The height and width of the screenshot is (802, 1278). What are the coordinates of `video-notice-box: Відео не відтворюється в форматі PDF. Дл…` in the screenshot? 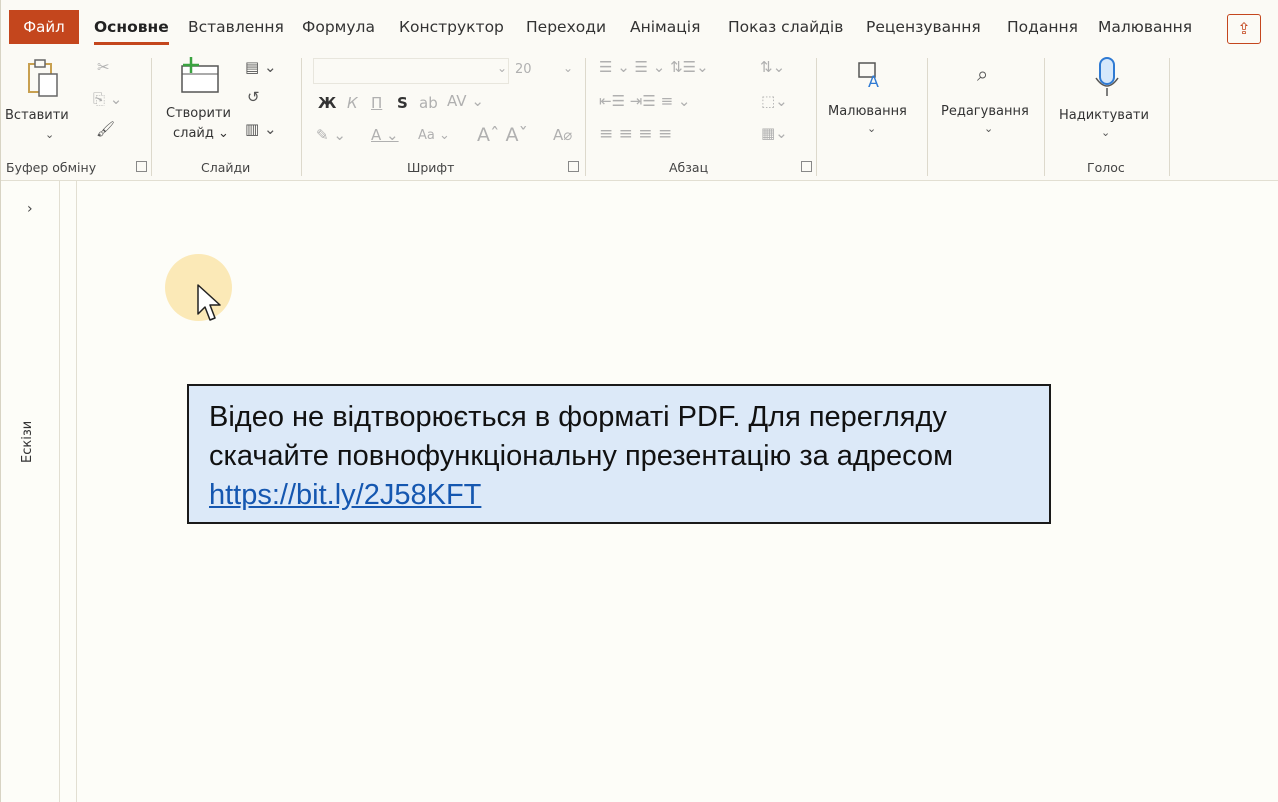 It's located at (619, 454).